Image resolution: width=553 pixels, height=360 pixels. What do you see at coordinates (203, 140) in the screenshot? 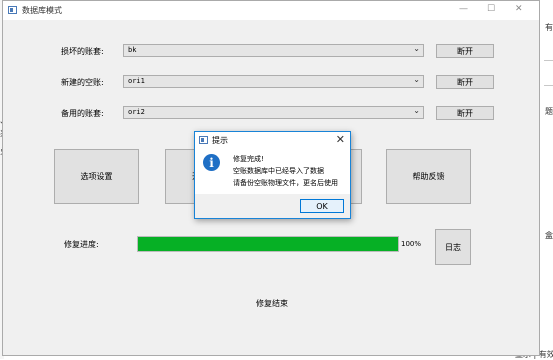
I see `dialog-app-icon` at bounding box center [203, 140].